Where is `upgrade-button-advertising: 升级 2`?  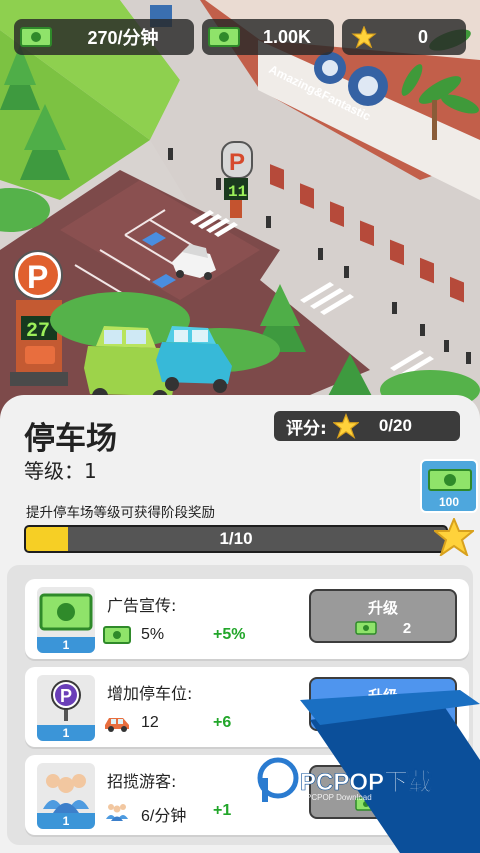 upgrade-button-advertising: 升级 2 is located at coordinates (383, 616).